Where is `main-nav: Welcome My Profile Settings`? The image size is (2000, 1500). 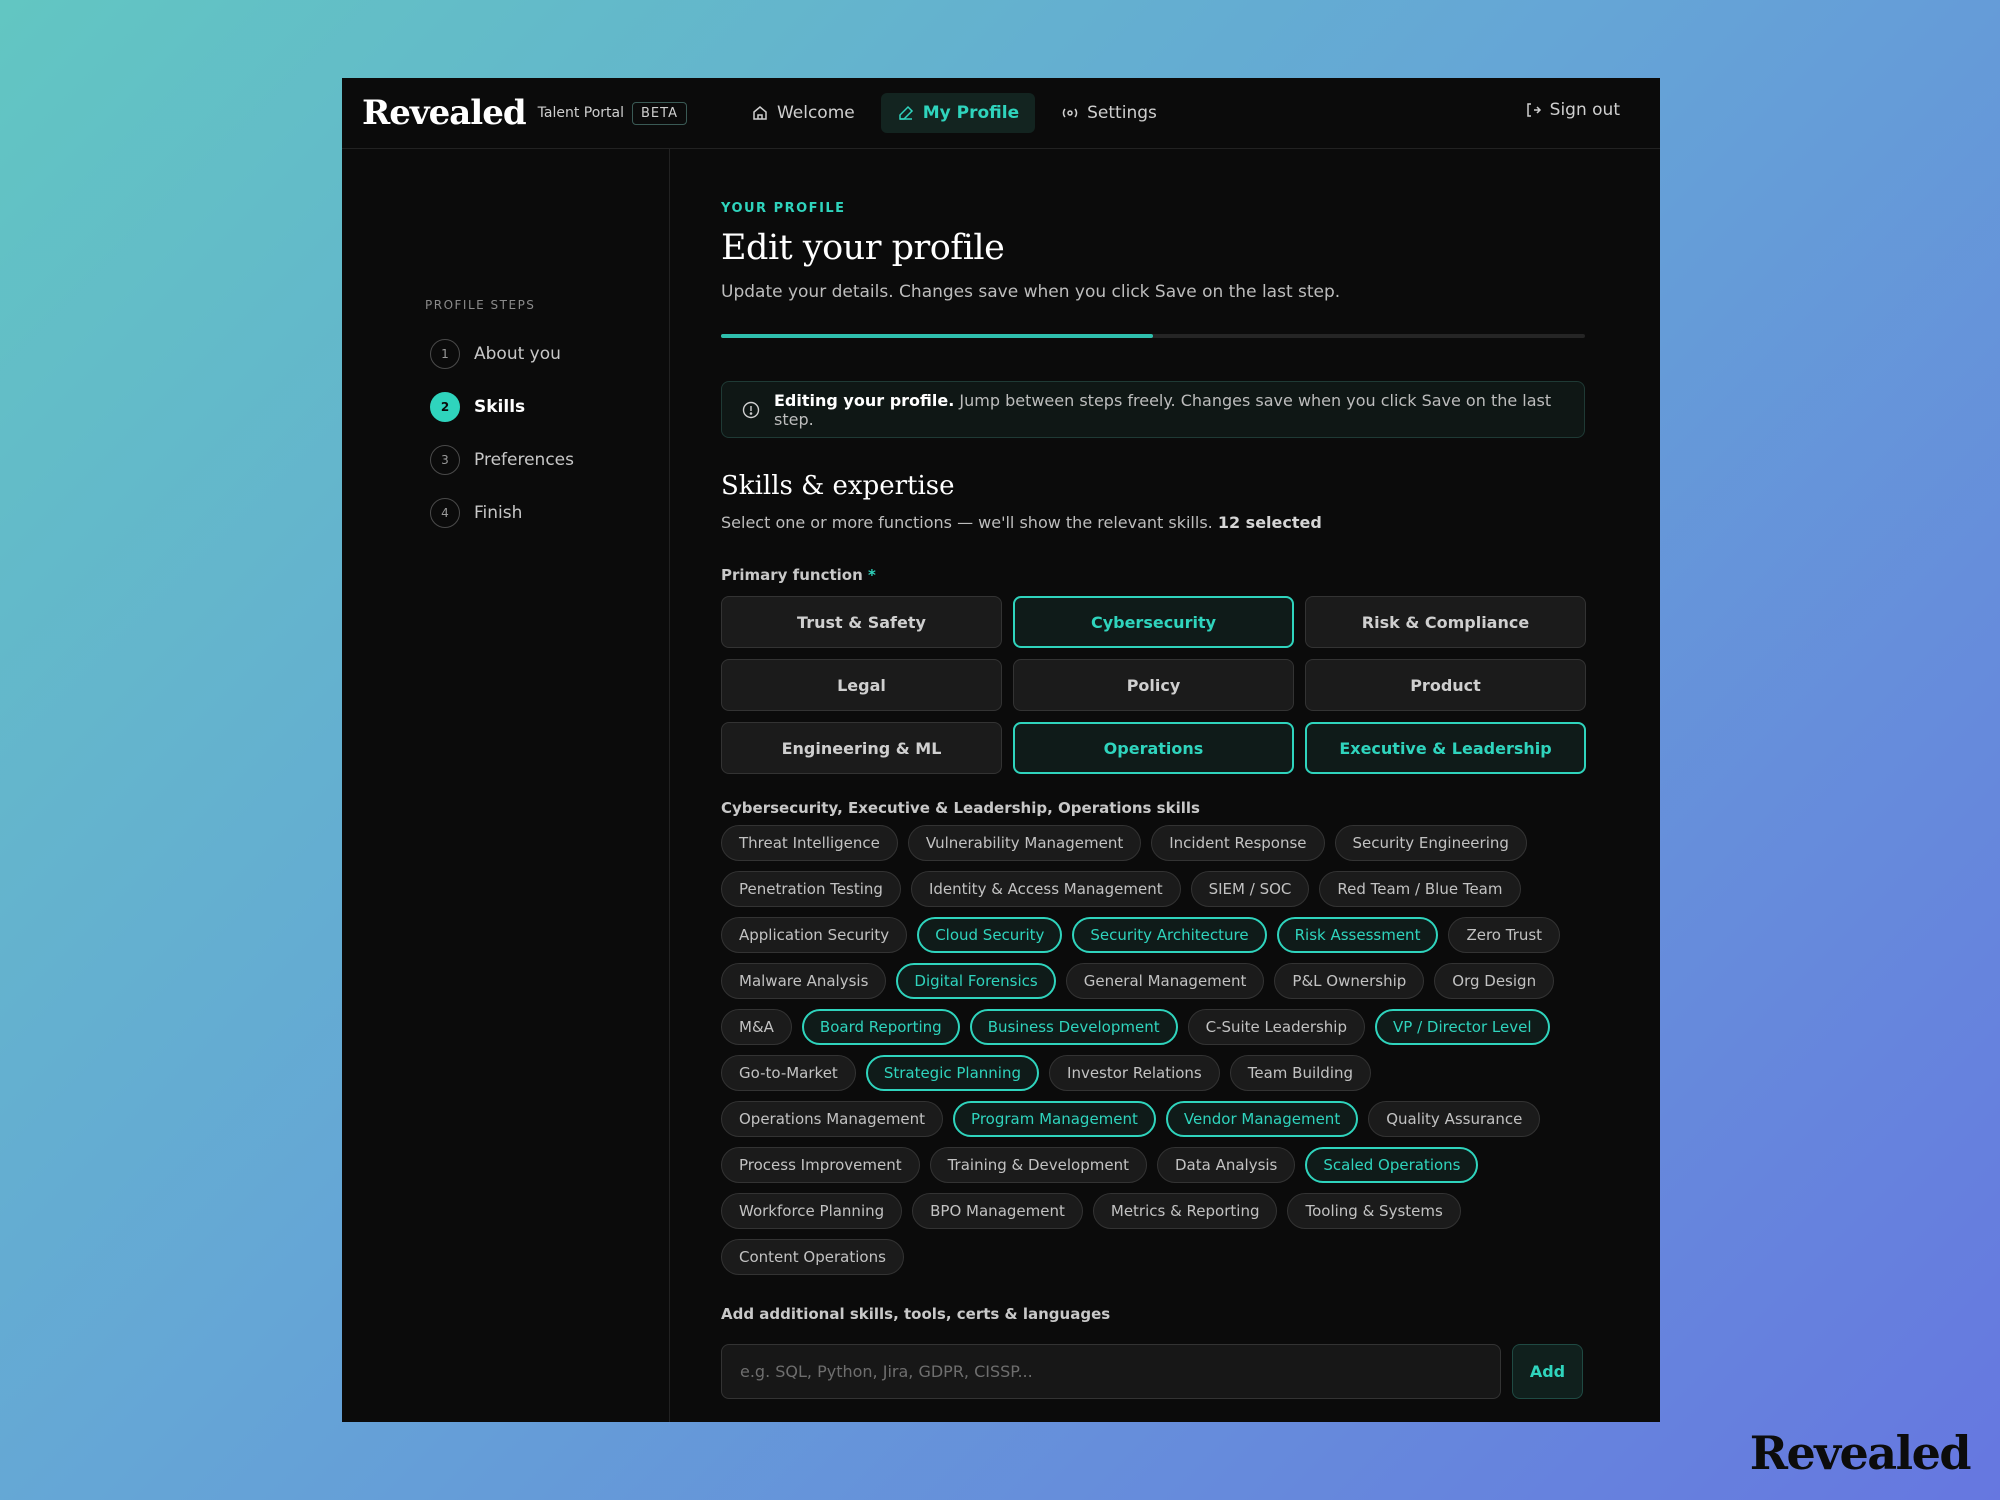 main-nav: Welcome My Profile Settings is located at coordinates (954, 113).